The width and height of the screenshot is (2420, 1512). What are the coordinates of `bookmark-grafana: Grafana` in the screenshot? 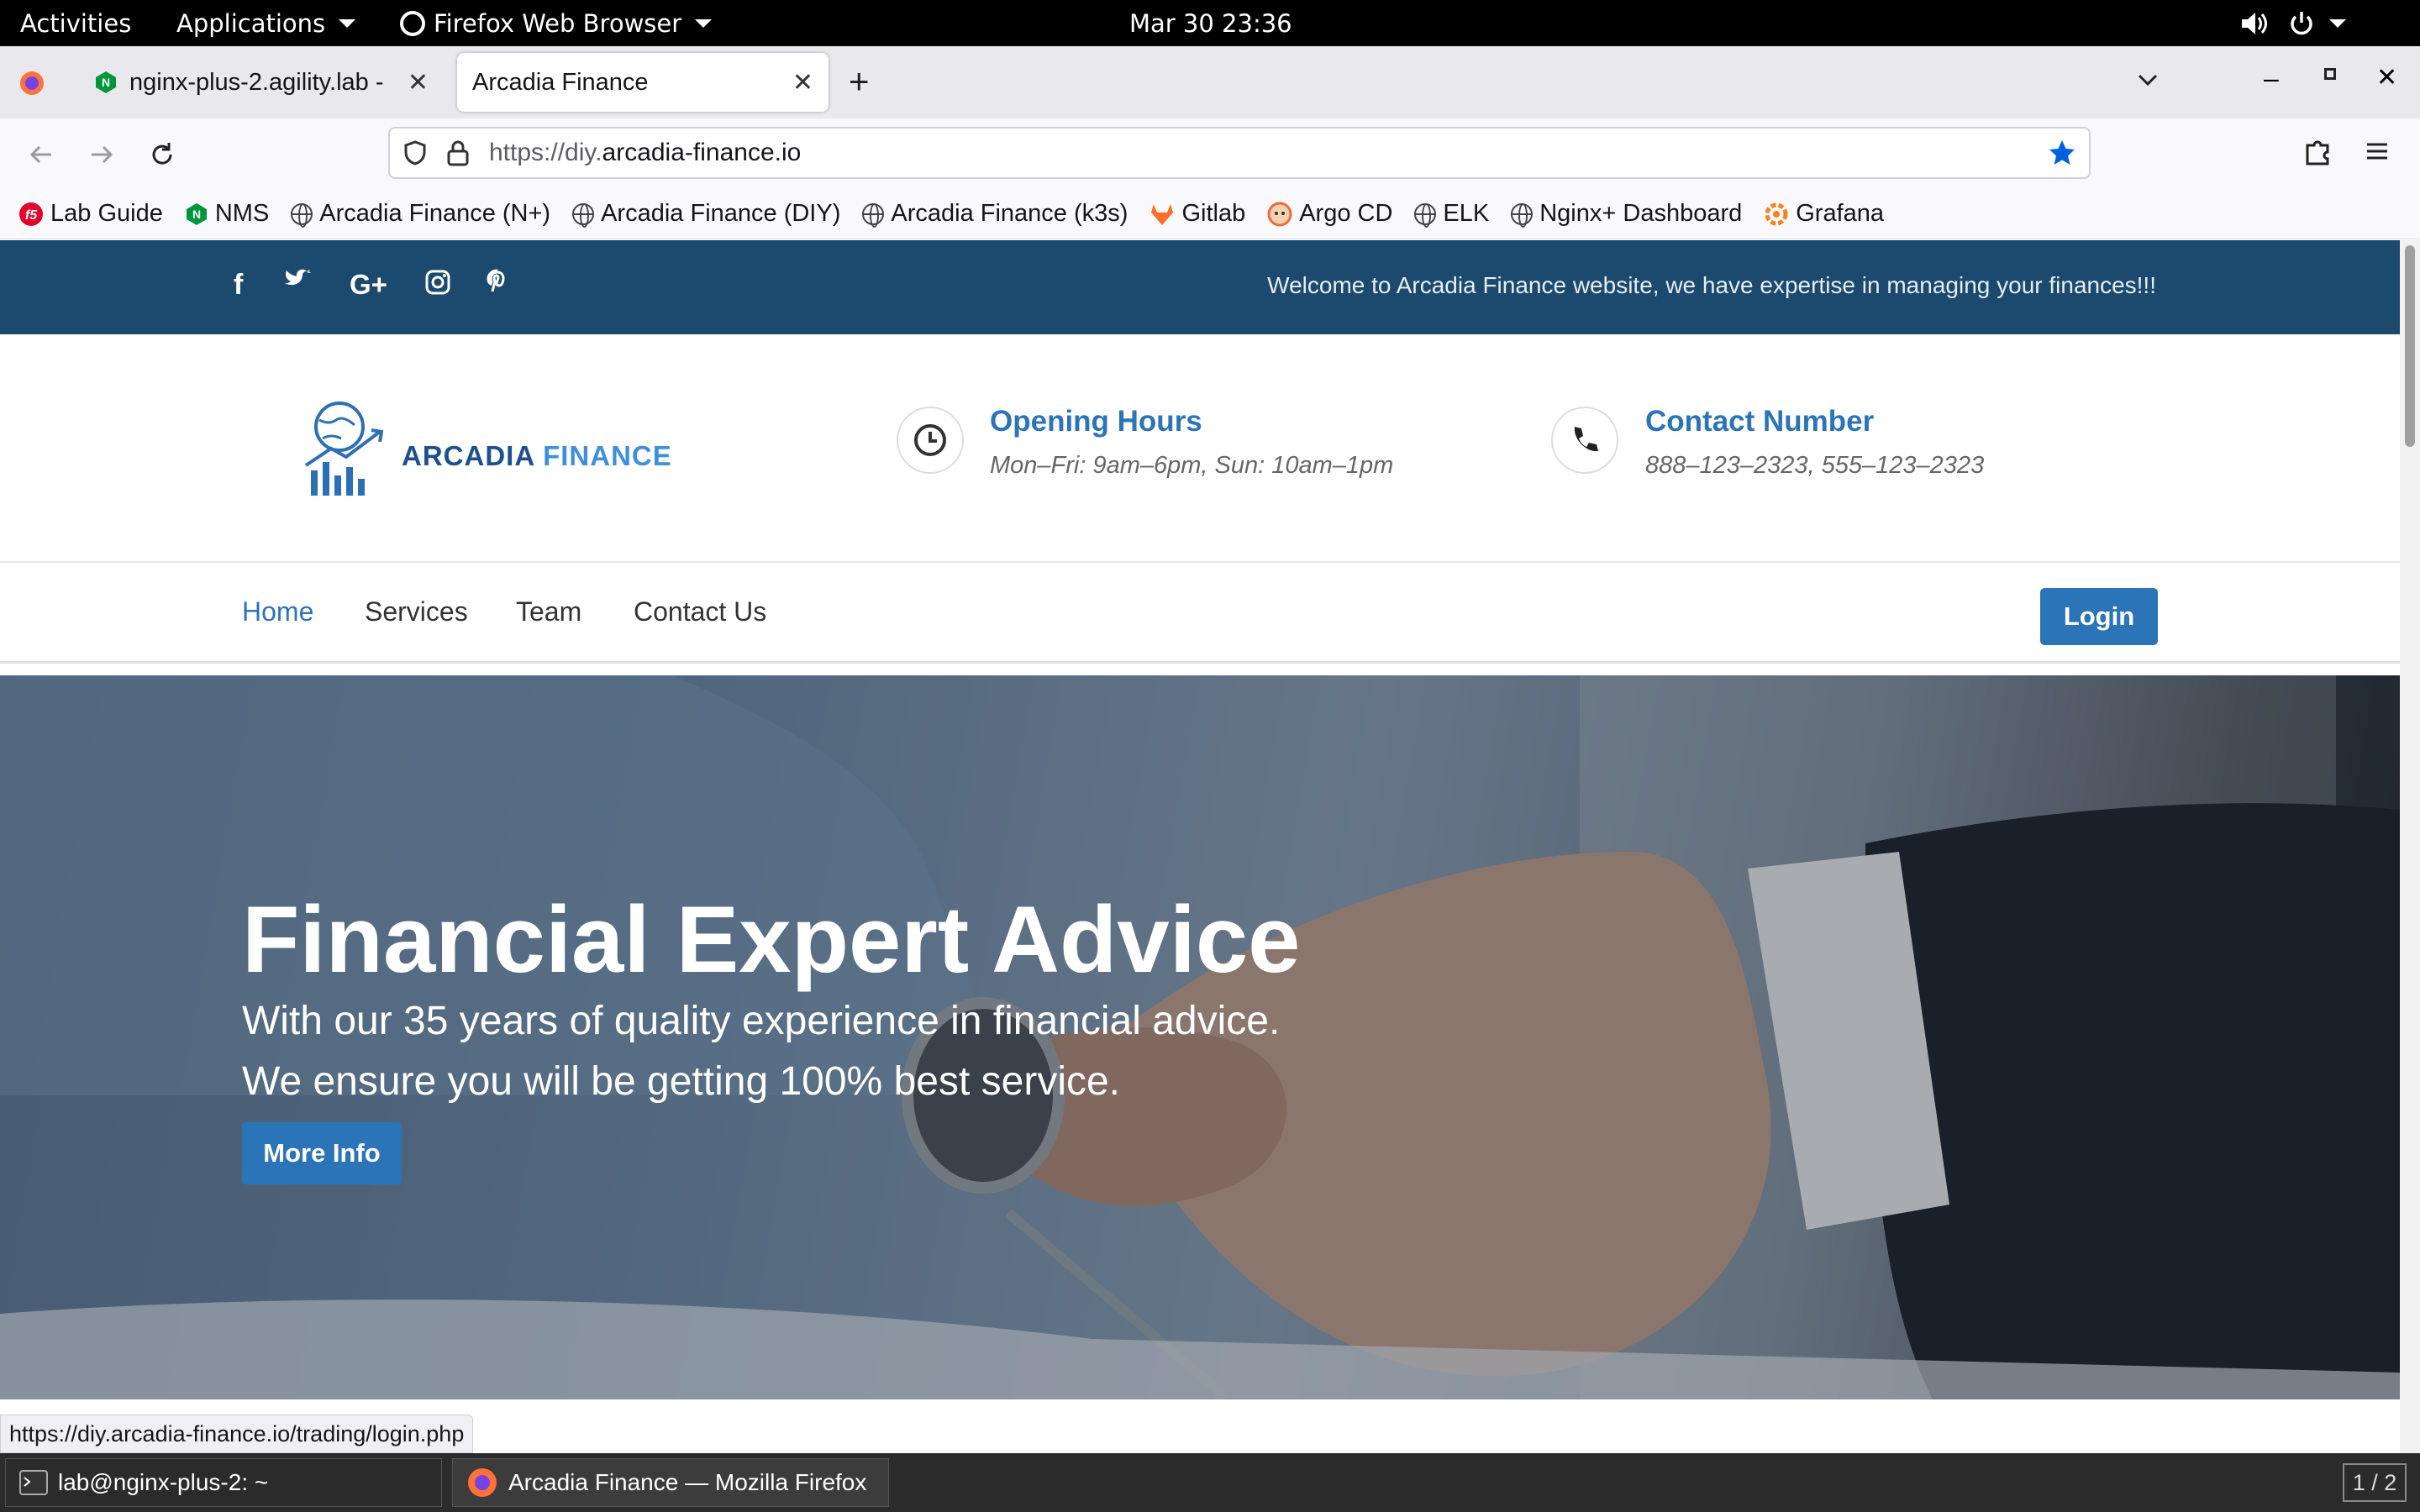 It's located at (1824, 214).